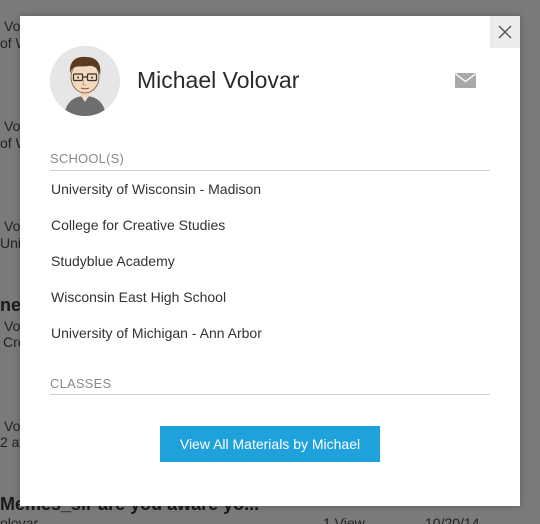  What do you see at coordinates (87, 158) in the screenshot?
I see `schools-section-label: SCHOOL(S)` at bounding box center [87, 158].